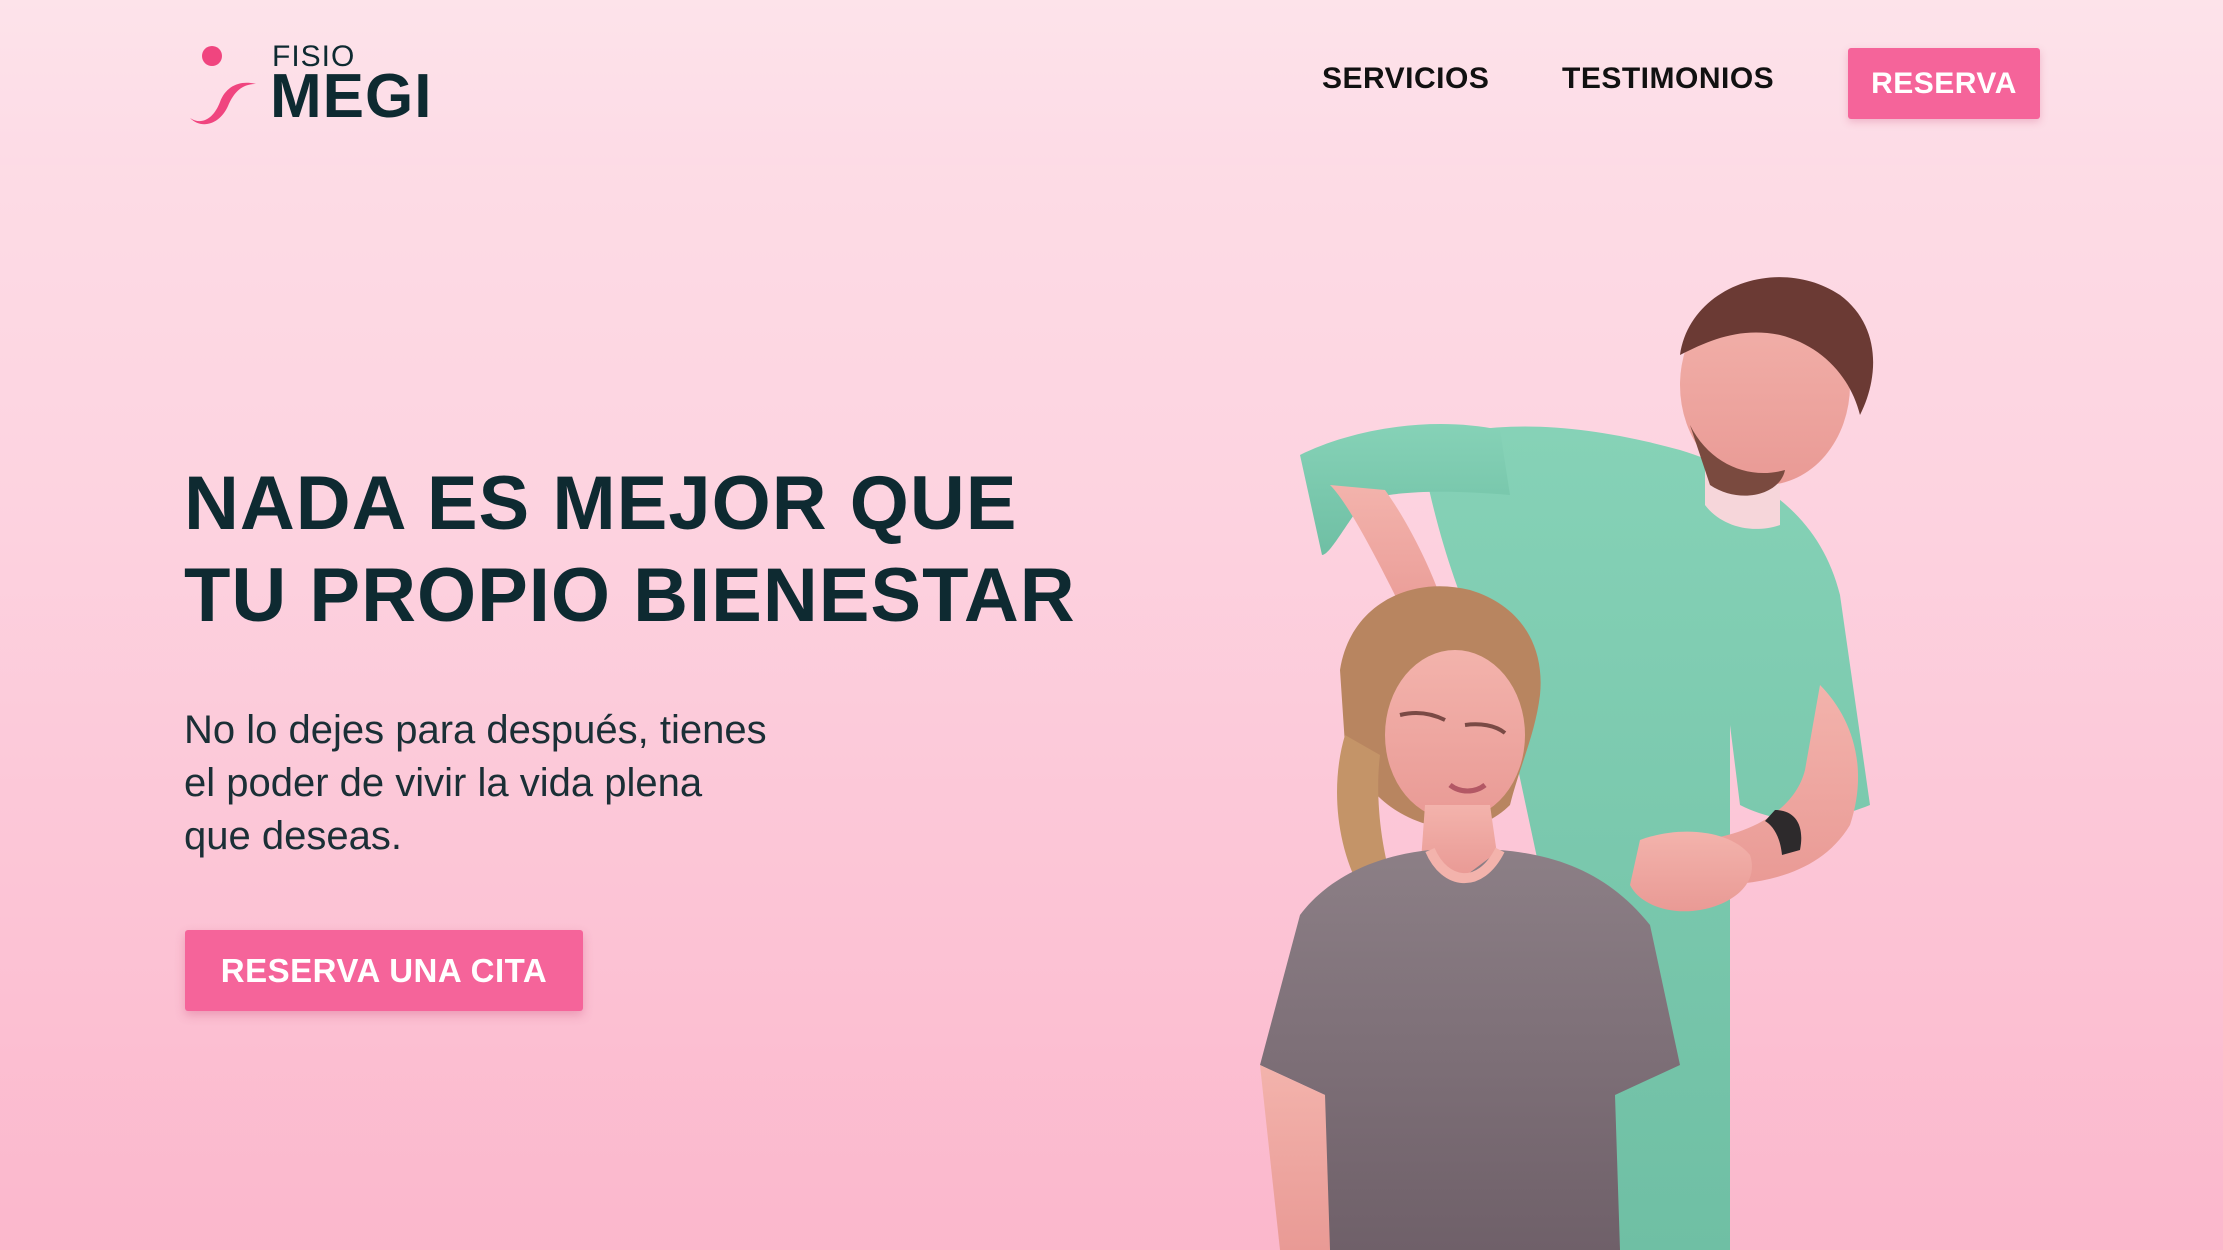  I want to click on hero-subtext-line-2: el poder de vivir la vida plena, so click(443, 783).